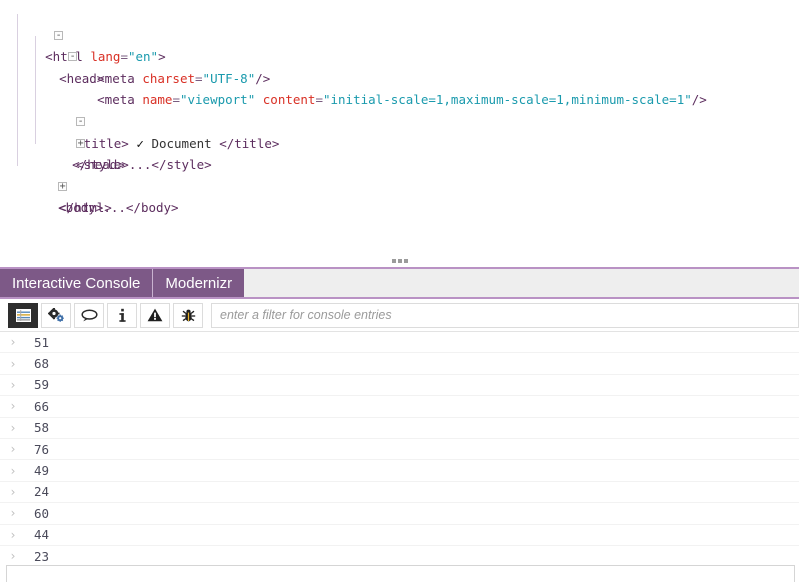  What do you see at coordinates (399, 407) in the screenshot?
I see `console-entry: › 66` at bounding box center [399, 407].